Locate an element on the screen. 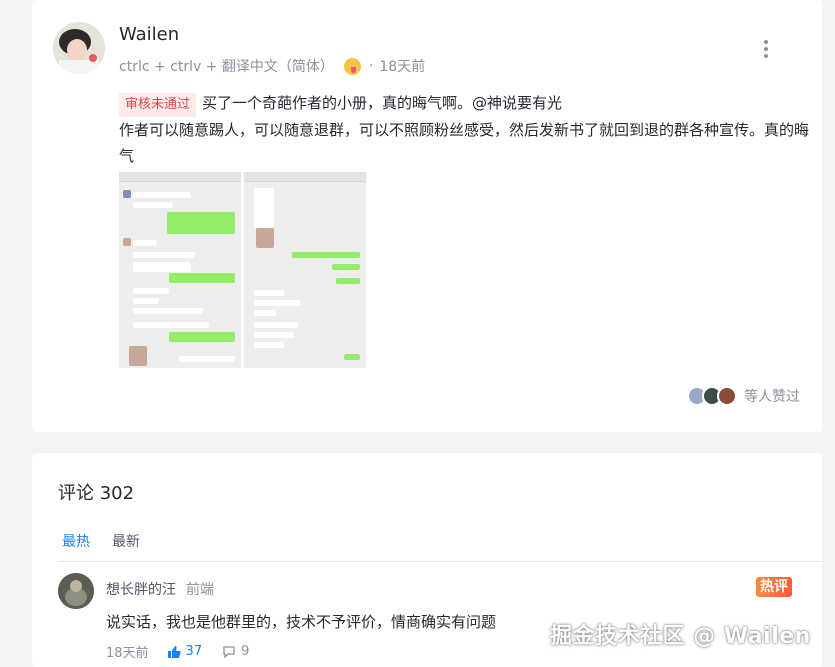 Image resolution: width=835 pixels, height=667 pixels. liker-avatar is located at coordinates (727, 396).